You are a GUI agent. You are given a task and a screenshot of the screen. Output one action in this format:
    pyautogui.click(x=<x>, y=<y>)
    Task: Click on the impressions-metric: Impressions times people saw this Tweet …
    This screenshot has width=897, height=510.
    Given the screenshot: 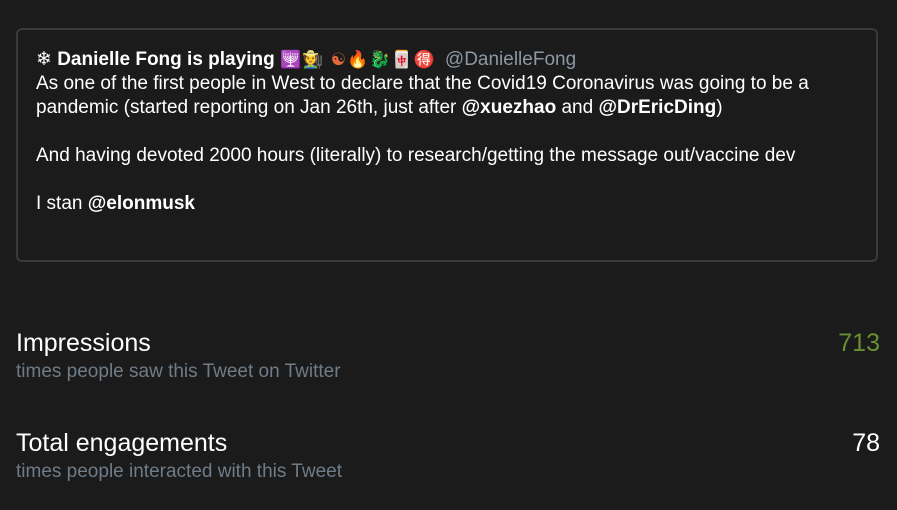 What is the action you would take?
    pyautogui.click(x=448, y=356)
    